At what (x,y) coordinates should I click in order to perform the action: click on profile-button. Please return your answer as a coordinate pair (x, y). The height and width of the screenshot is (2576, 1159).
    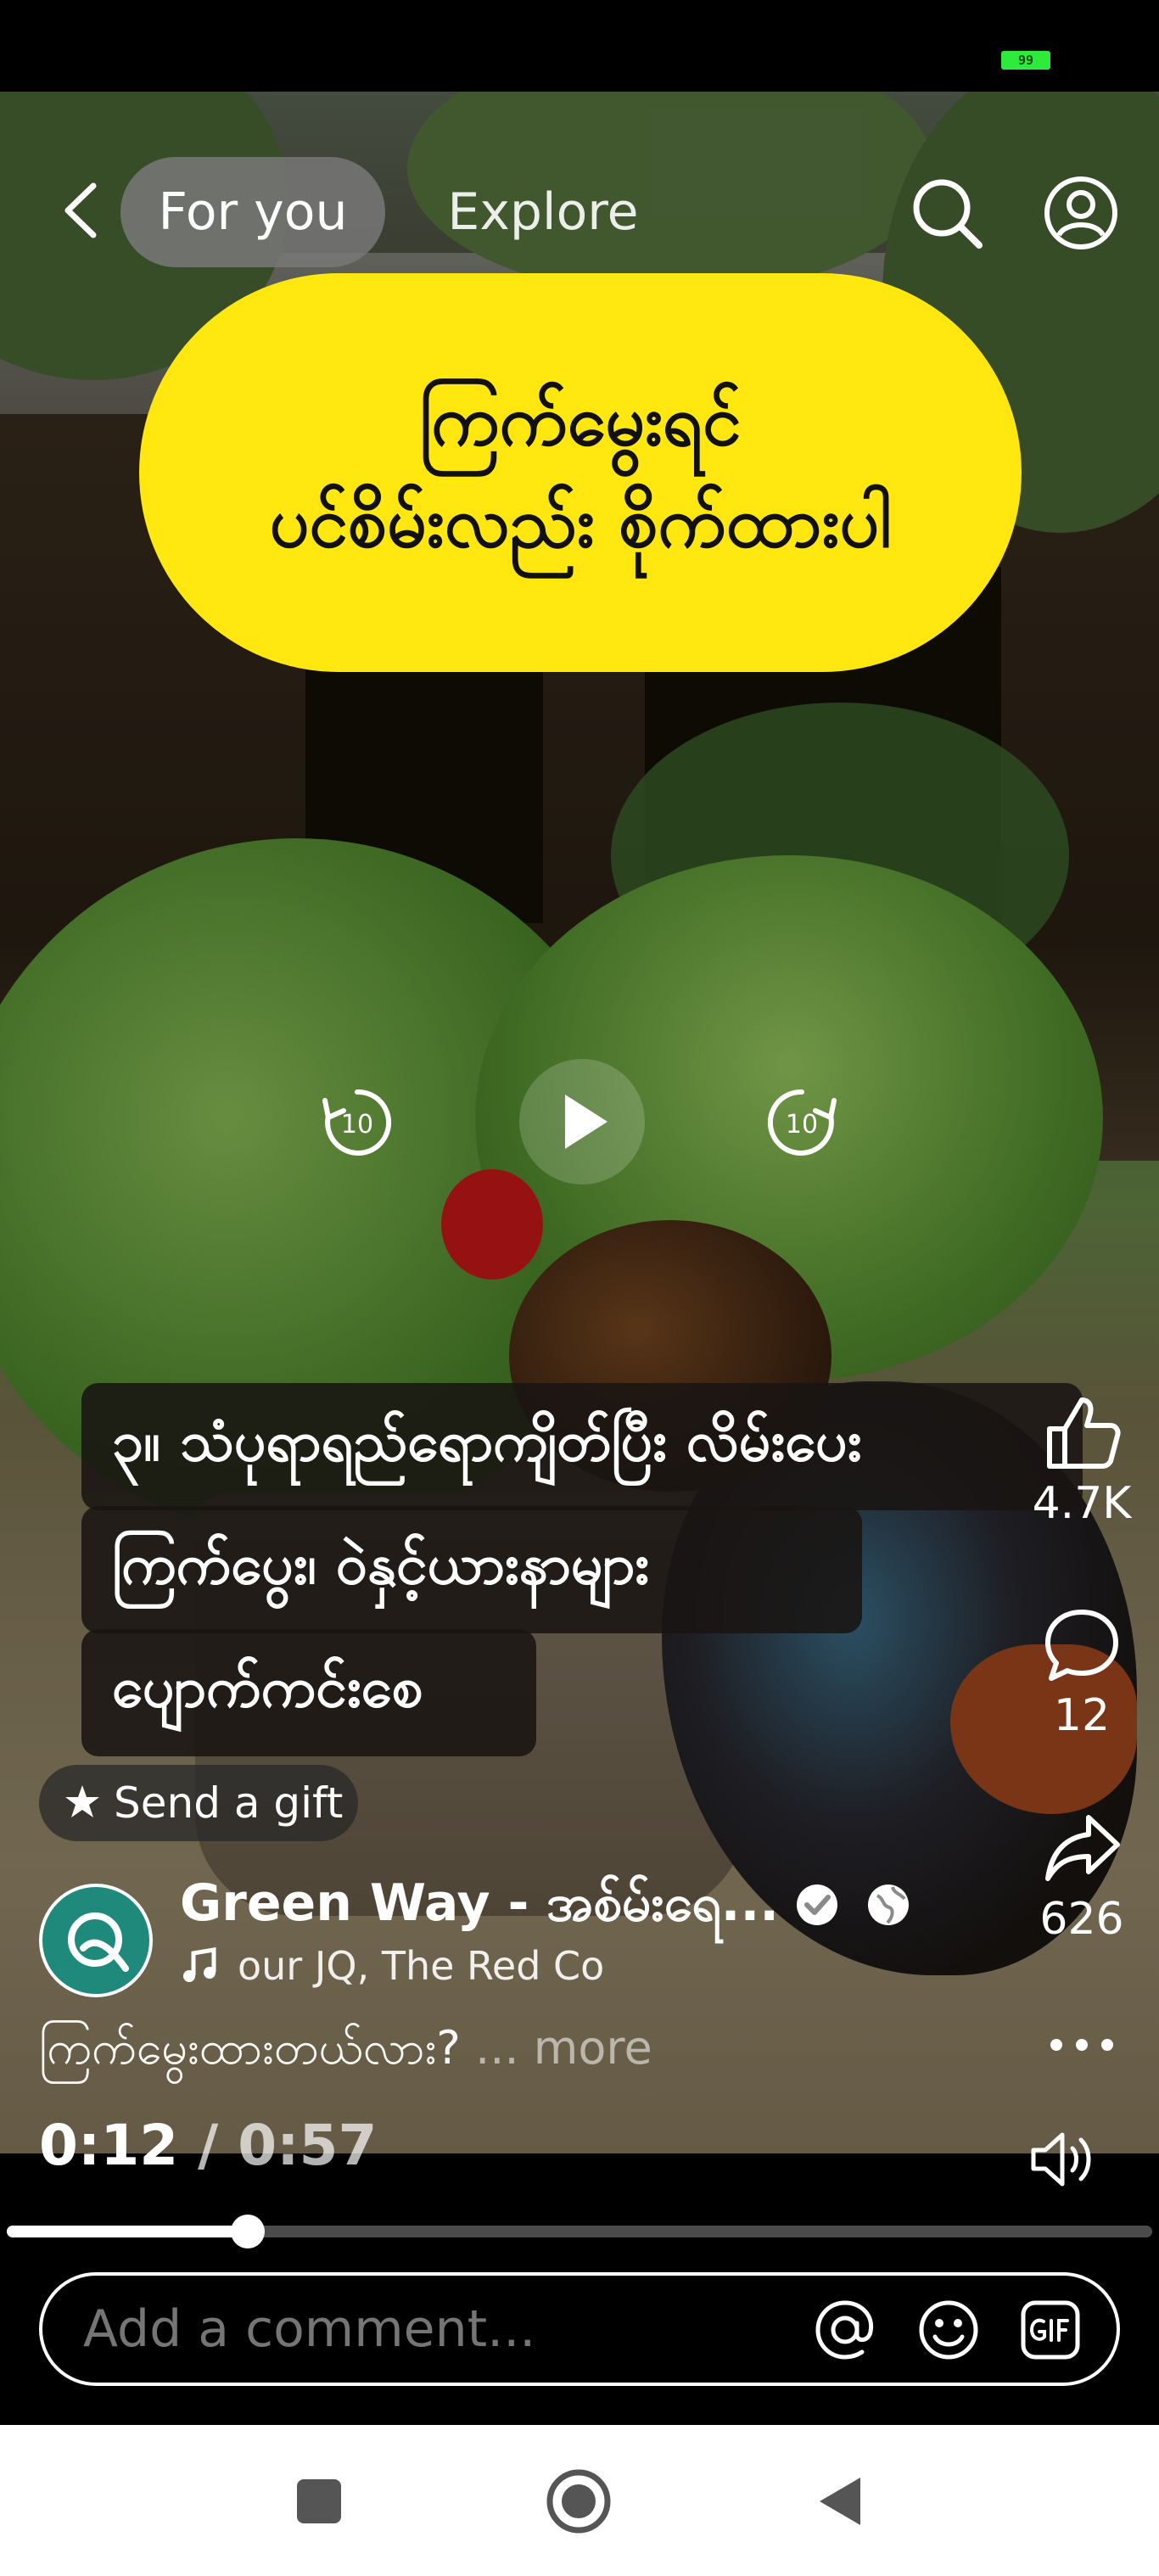
    Looking at the image, I should click on (1081, 213).